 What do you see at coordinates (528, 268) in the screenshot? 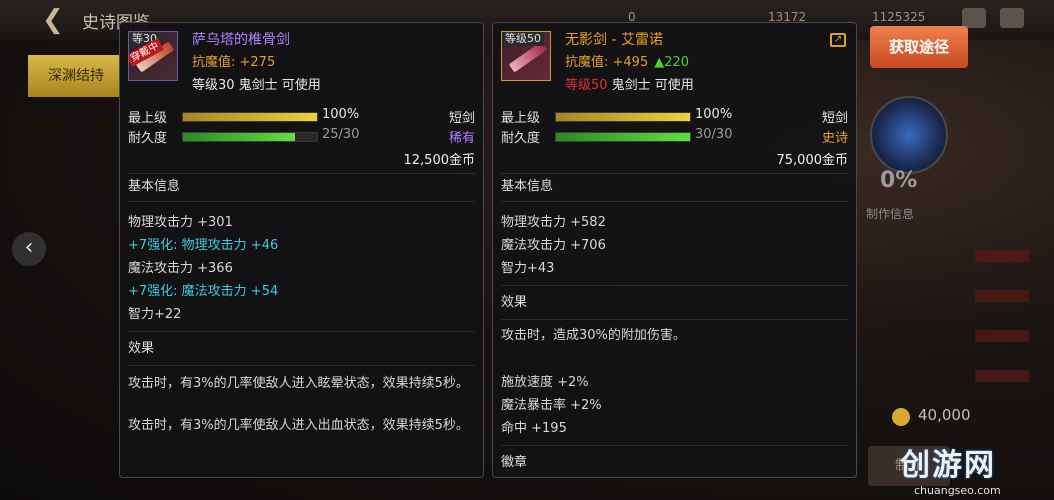
I see `stat-line: 智力+43` at bounding box center [528, 268].